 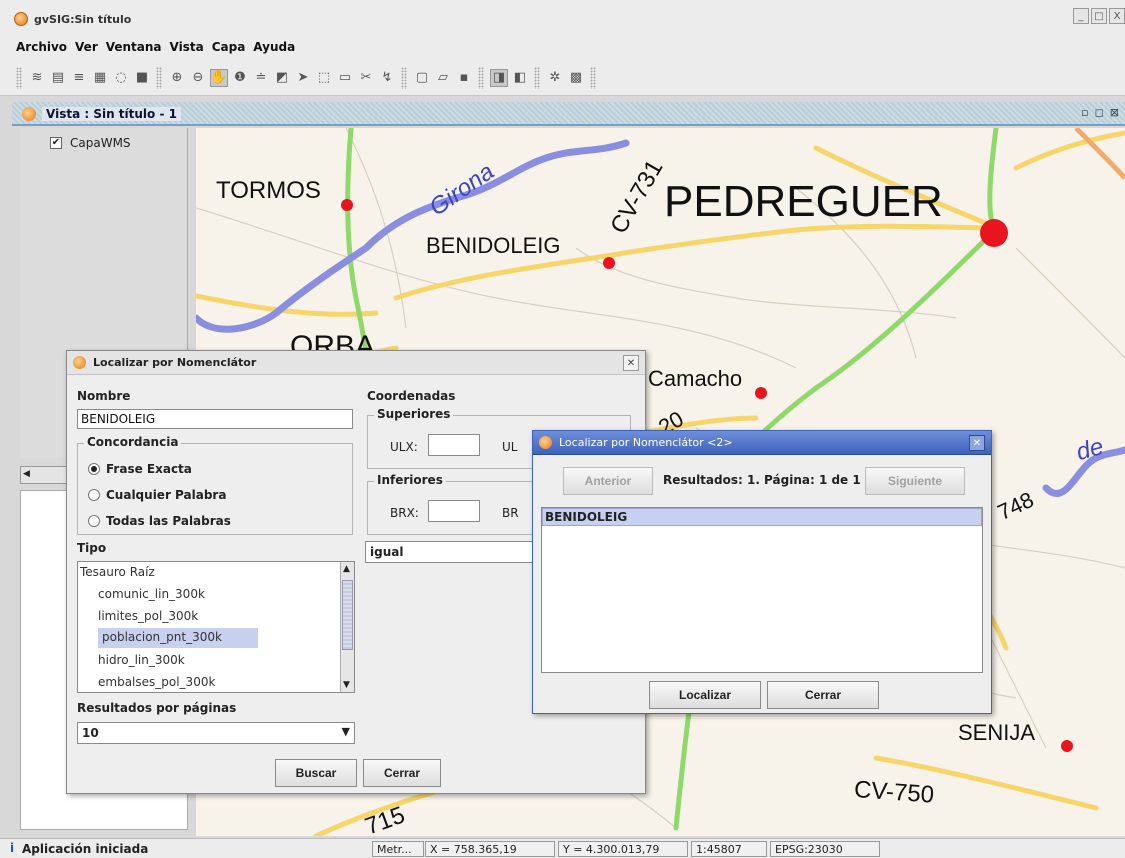 I want to click on map-label-pedreguer: PEDREGUER, so click(x=803, y=201).